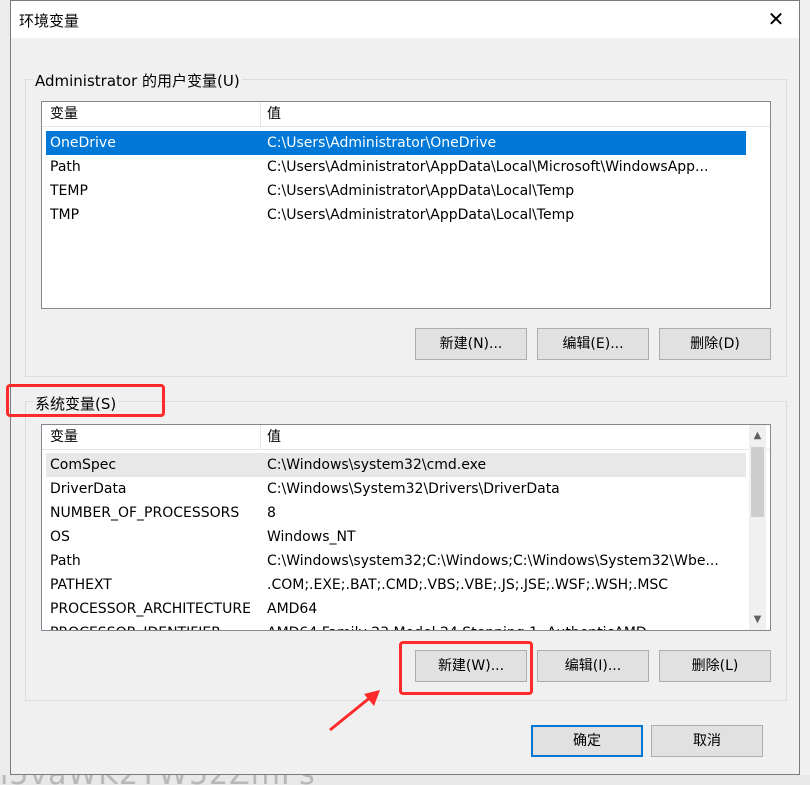 This screenshot has width=810, height=785. What do you see at coordinates (405, 780) in the screenshot?
I see `background-window-bottom: l5vaWK2YW52ZmFs` at bounding box center [405, 780].